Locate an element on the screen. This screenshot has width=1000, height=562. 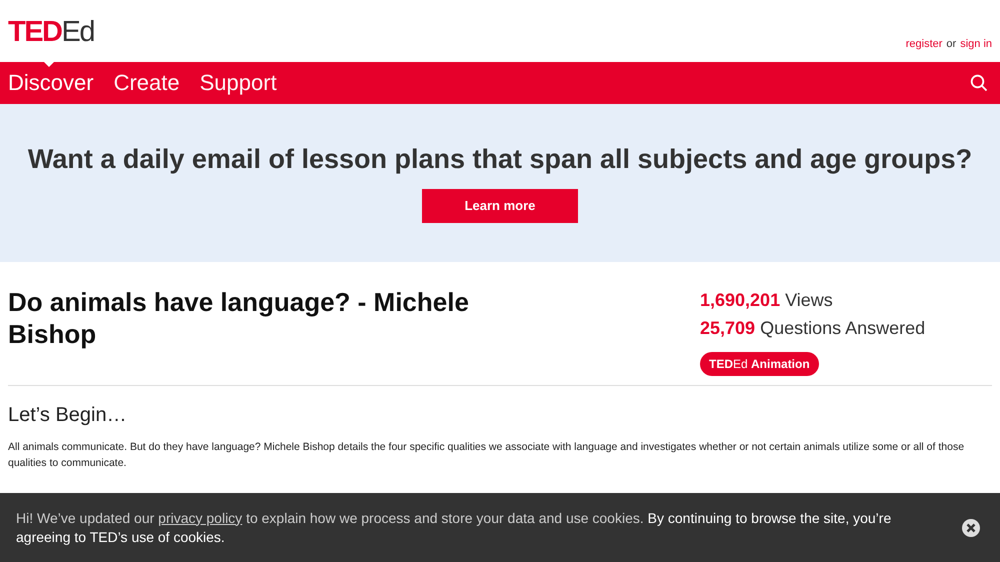
nav-tab: Create is located at coordinates (147, 83).